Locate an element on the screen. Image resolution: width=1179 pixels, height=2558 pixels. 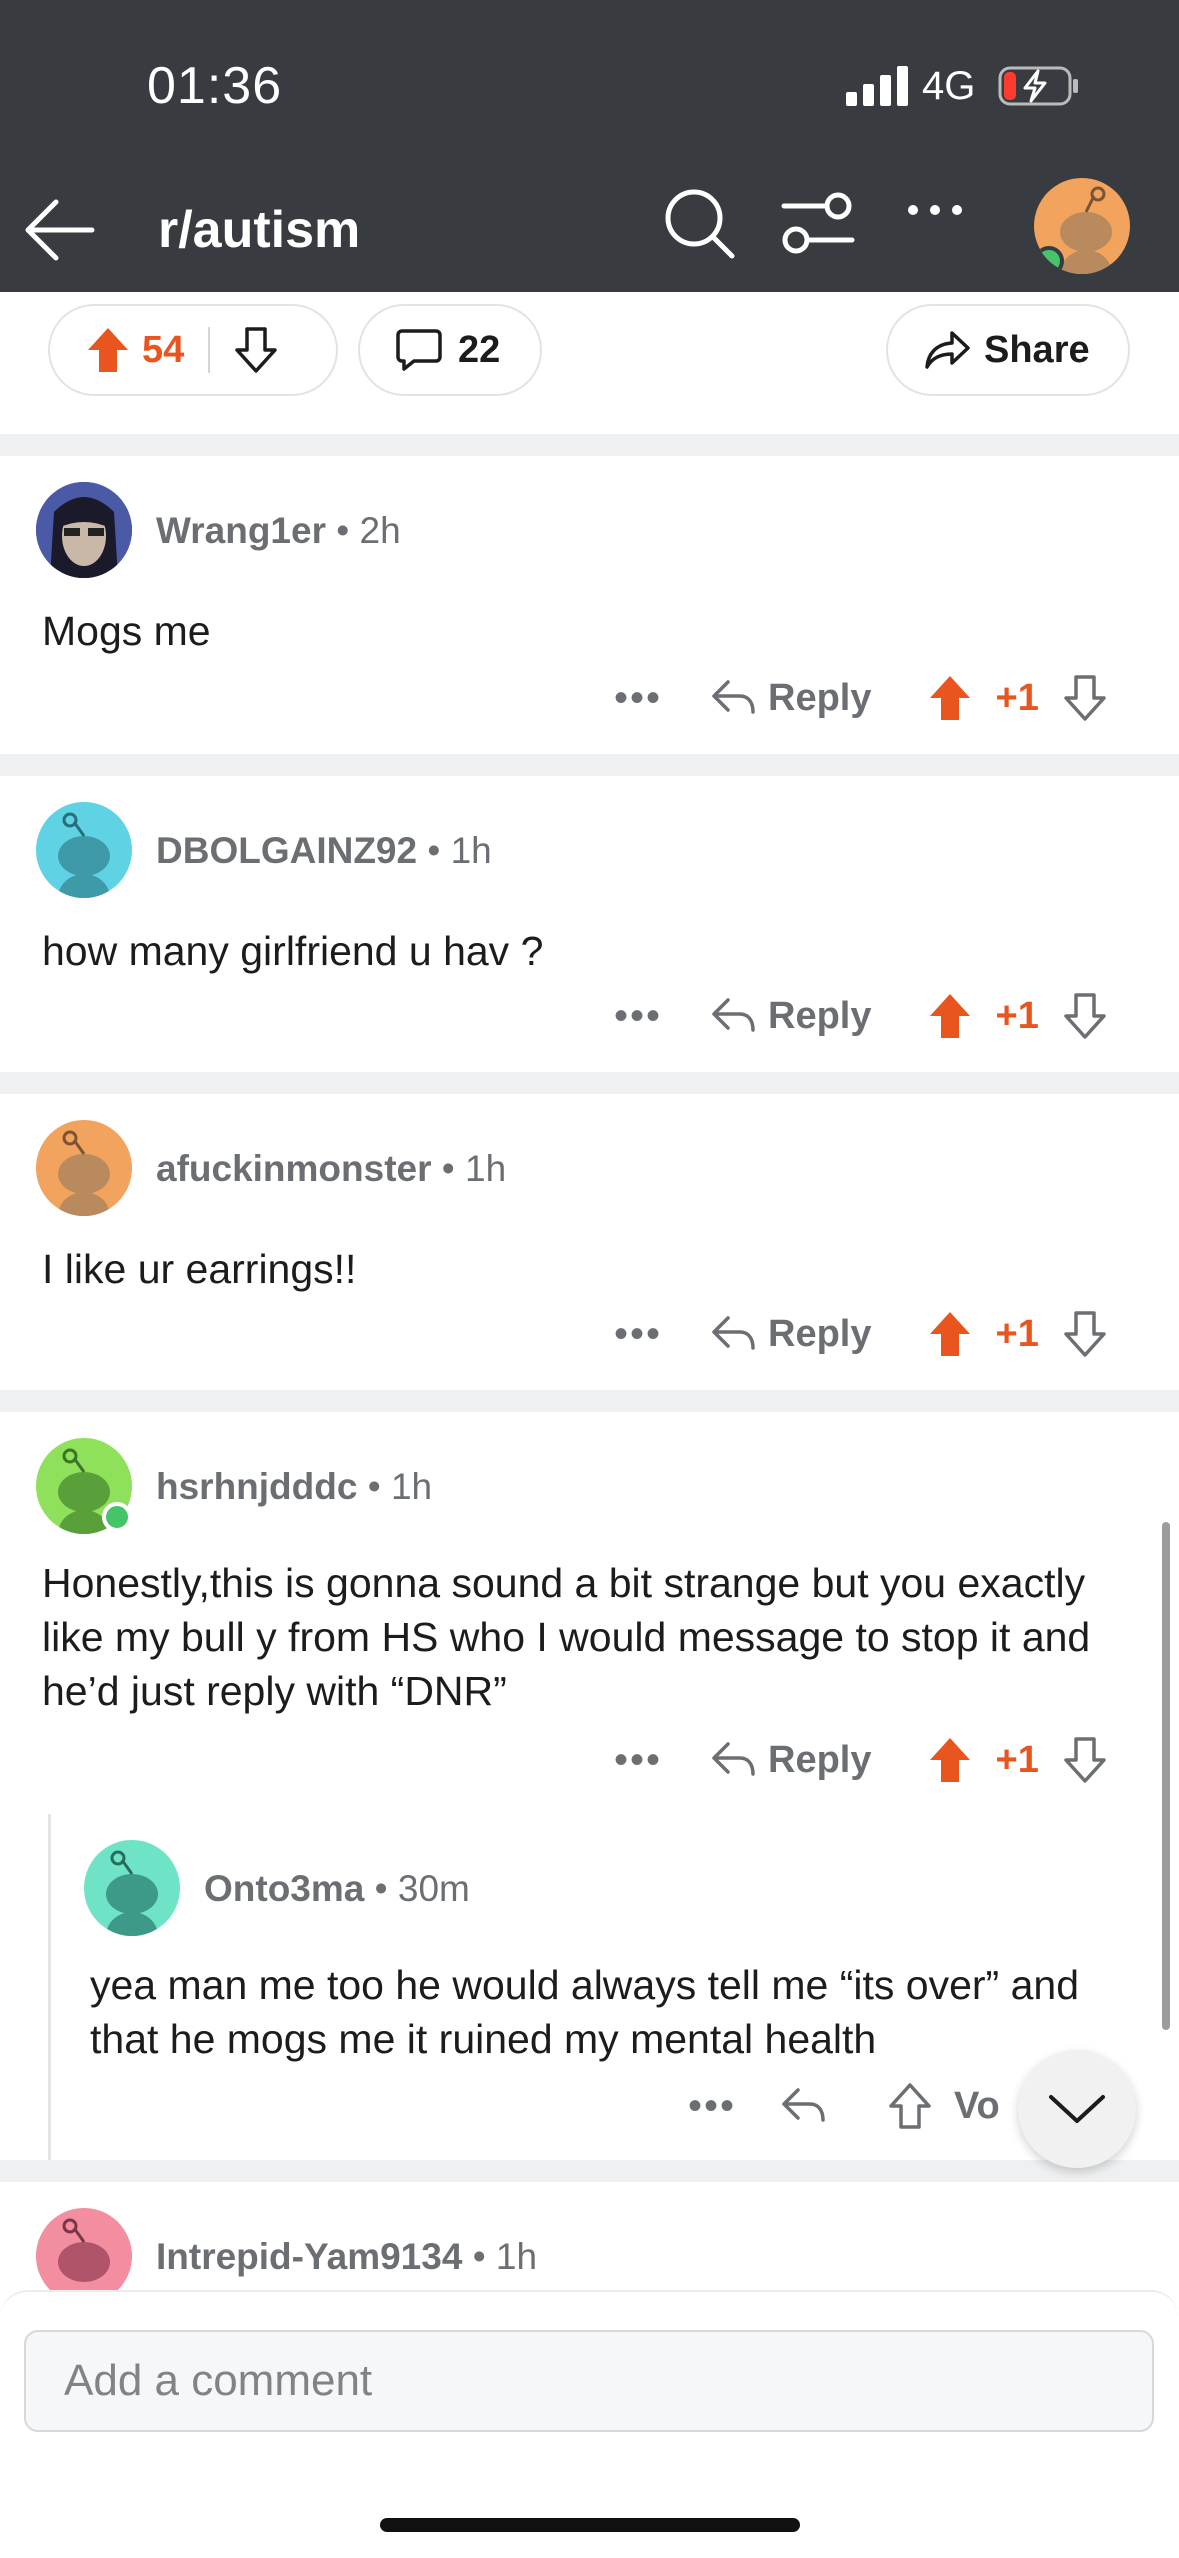
chevron-down-icon is located at coordinates (1077, 2109).